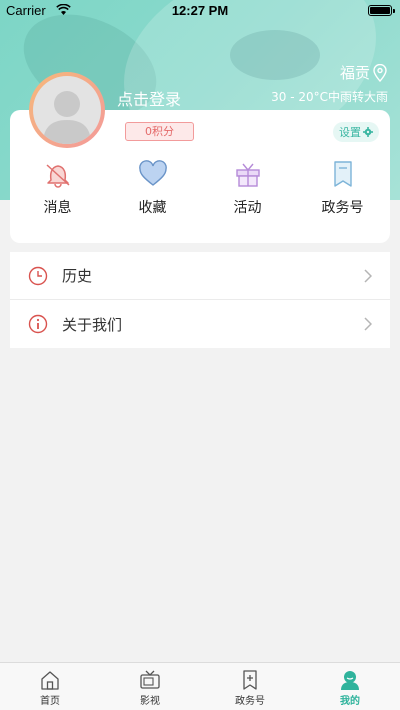  What do you see at coordinates (350, 701) in the screenshot?
I see `tab-label: 我的` at bounding box center [350, 701].